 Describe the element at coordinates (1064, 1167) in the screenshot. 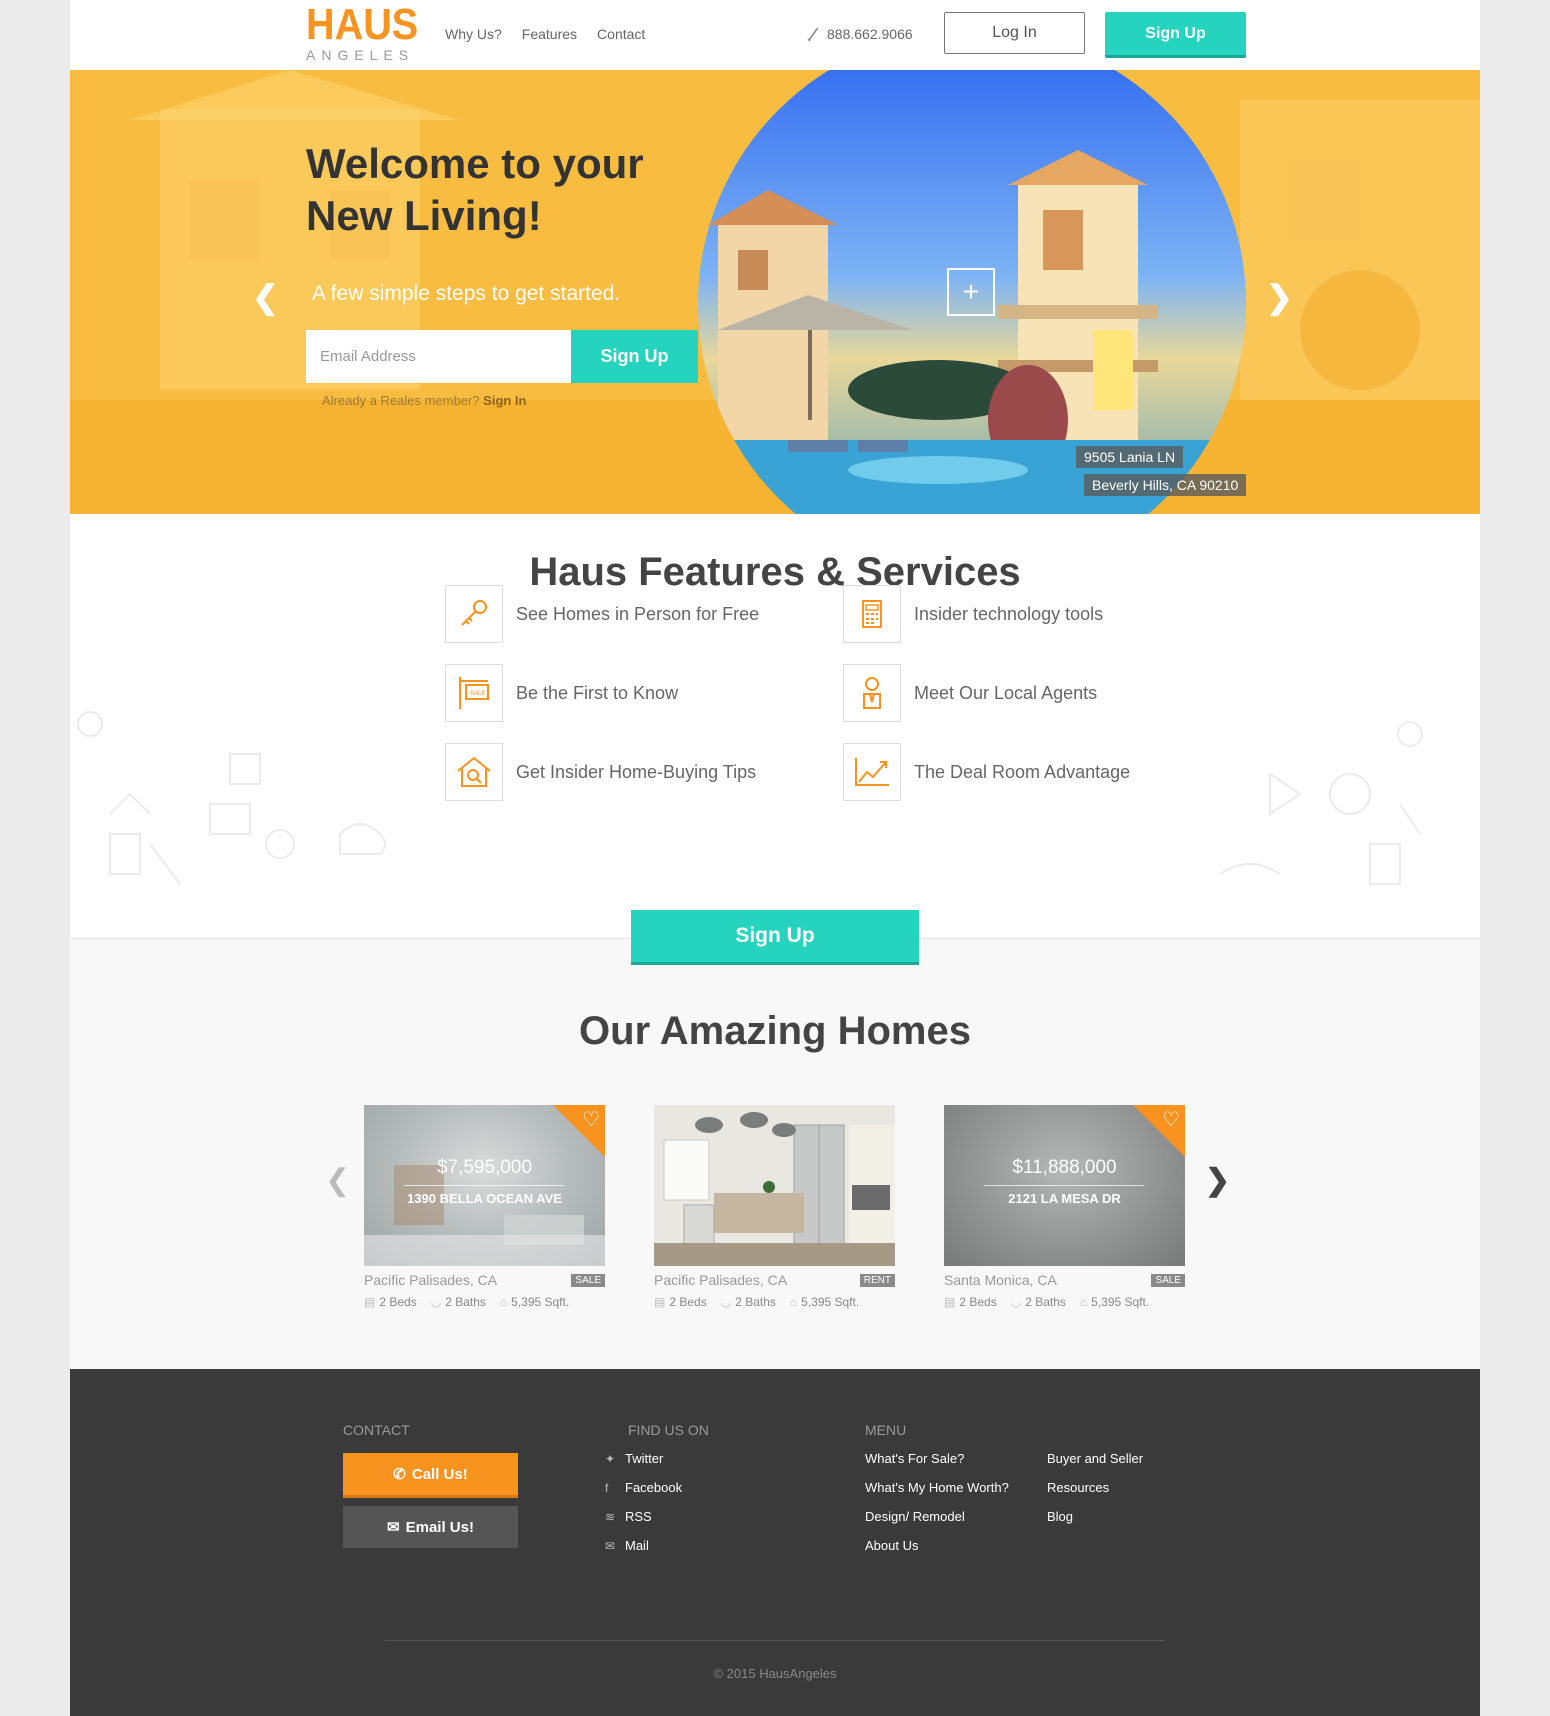

I see `home-price: $11,888,000` at that location.